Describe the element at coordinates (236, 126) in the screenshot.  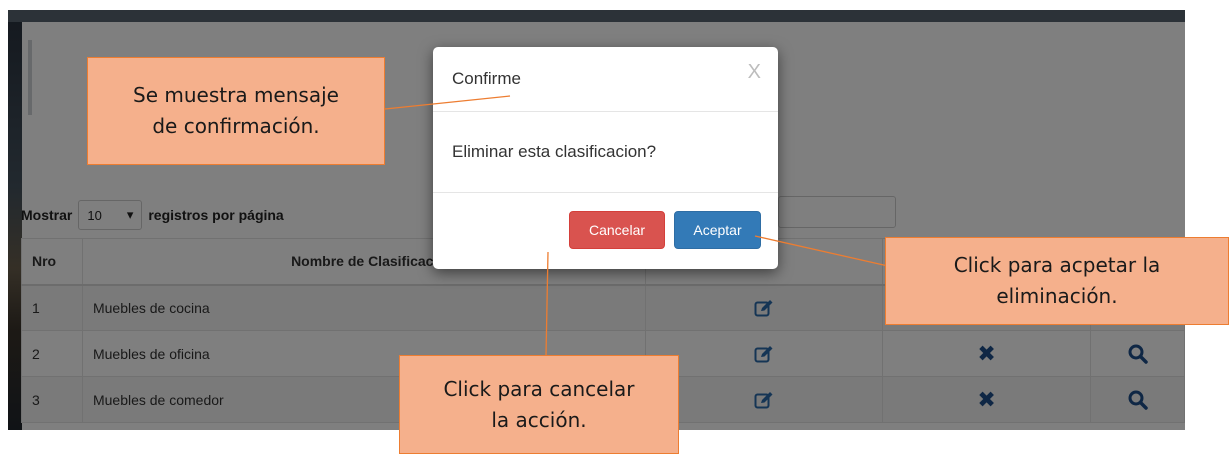
I see `callout-text: de confirmación.` at that location.